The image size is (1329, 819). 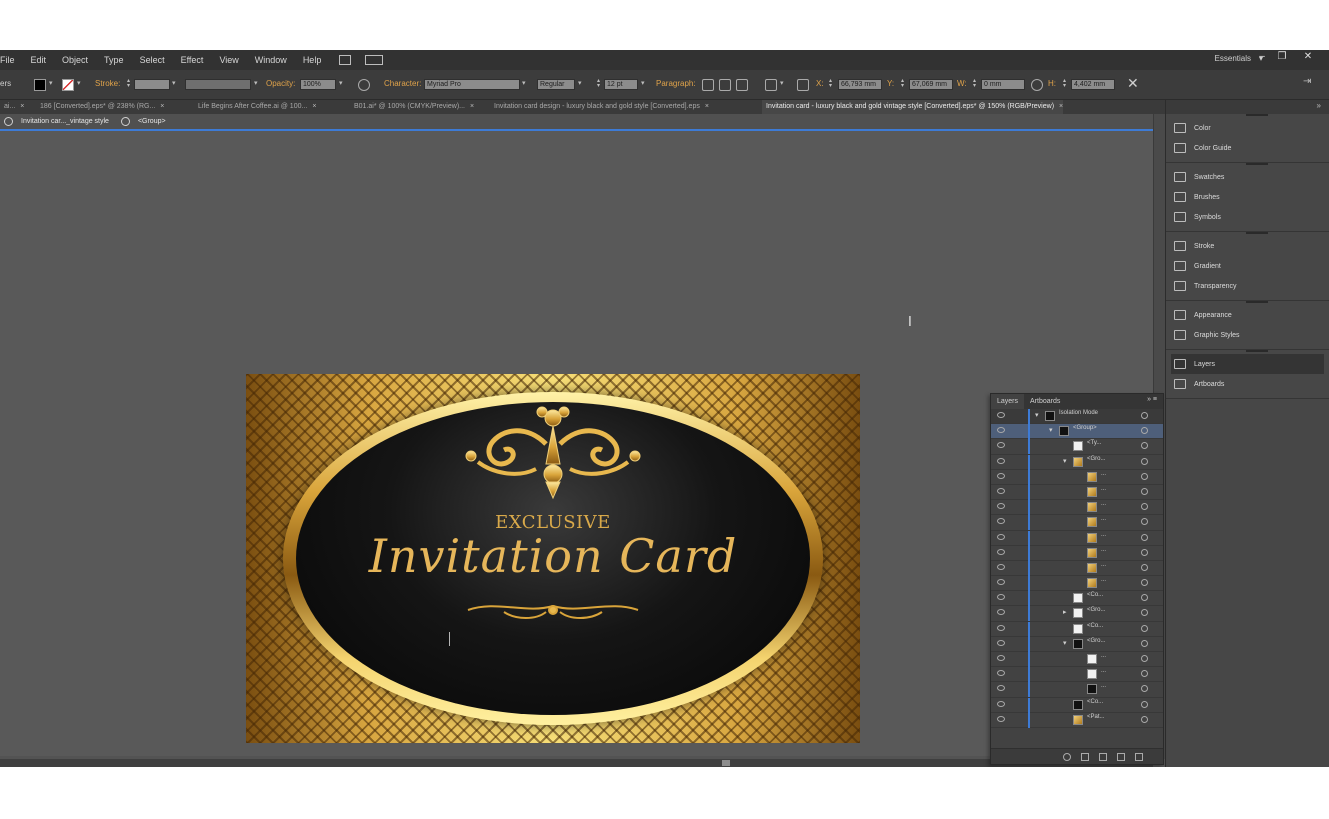 I want to click on dock-item-transparency: Transparency, so click(x=1247, y=286).